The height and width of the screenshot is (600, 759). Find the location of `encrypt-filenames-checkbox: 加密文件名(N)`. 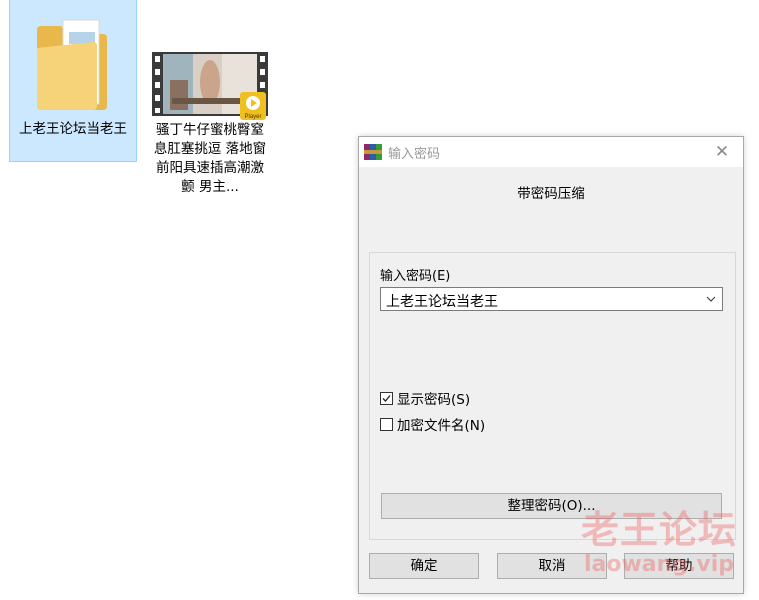

encrypt-filenames-checkbox: 加密文件名(N) is located at coordinates (433, 424).